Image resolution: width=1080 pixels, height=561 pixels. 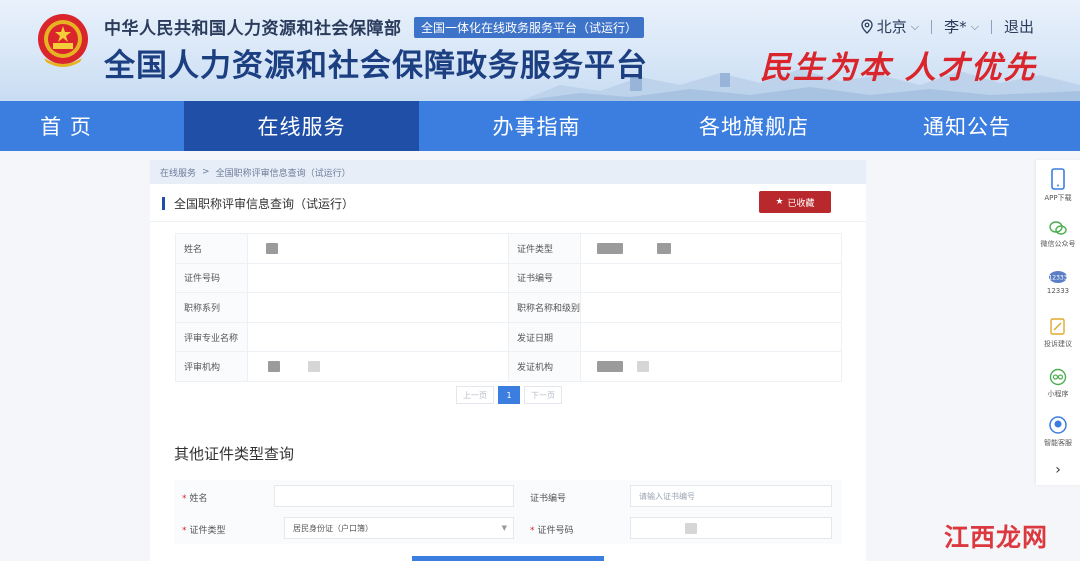 I want to click on star-icon: ★, so click(x=779, y=202).